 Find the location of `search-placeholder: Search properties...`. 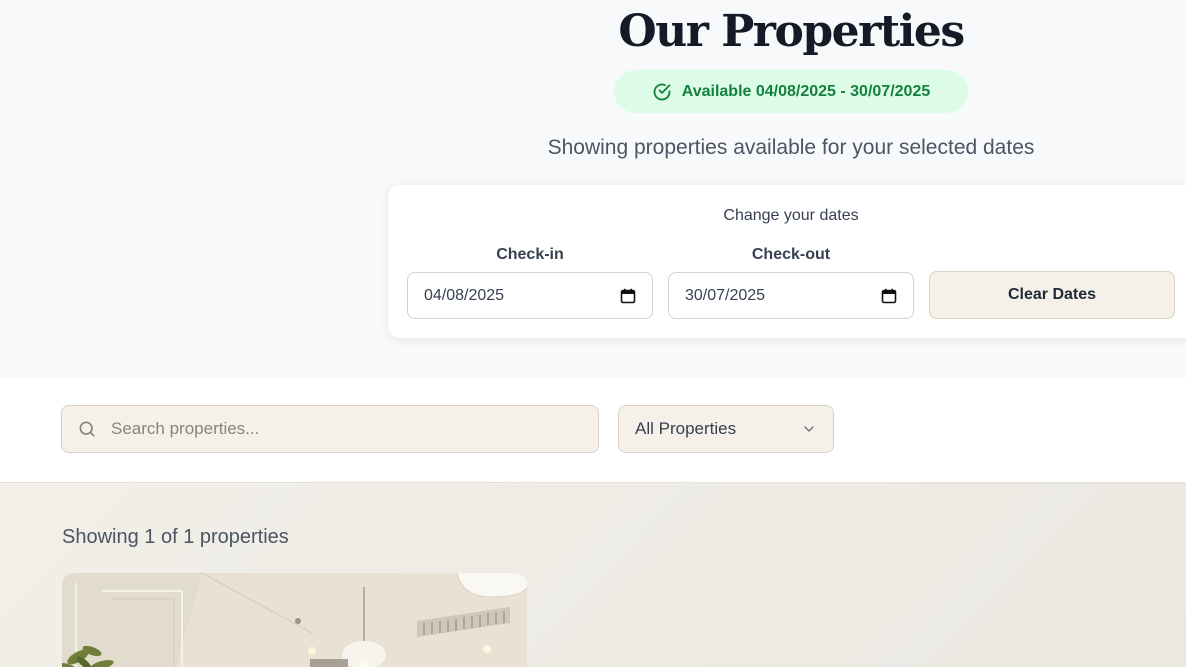

search-placeholder: Search properties... is located at coordinates (185, 428).